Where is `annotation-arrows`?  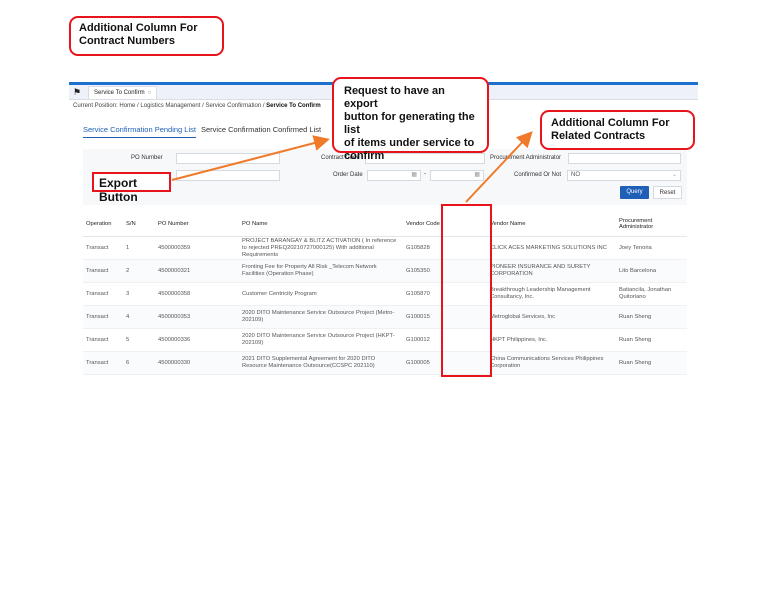
annotation-arrows is located at coordinates (352, 167).